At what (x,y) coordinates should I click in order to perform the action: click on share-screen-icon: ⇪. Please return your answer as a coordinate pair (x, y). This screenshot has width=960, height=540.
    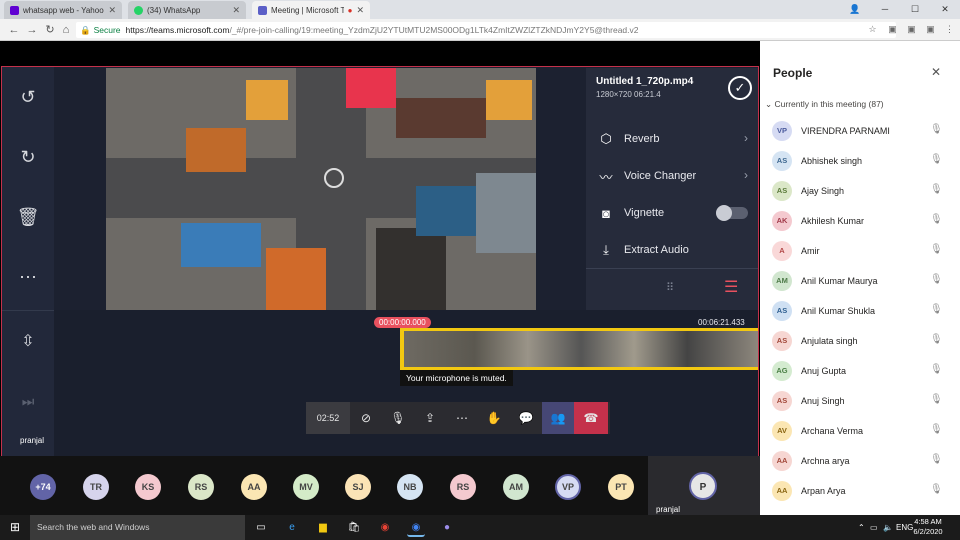
    Looking at the image, I should click on (430, 418).